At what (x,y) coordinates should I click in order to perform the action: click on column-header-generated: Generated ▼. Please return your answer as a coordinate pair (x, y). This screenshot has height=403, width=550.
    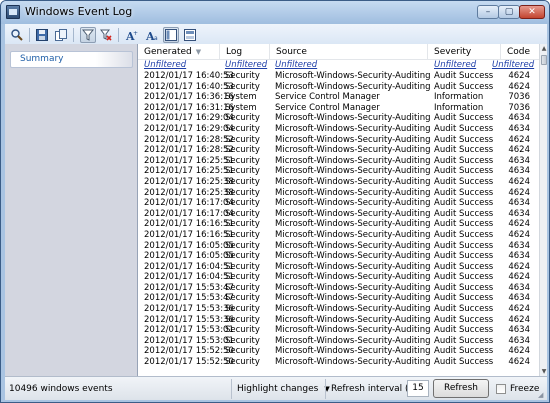
    Looking at the image, I should click on (179, 52).